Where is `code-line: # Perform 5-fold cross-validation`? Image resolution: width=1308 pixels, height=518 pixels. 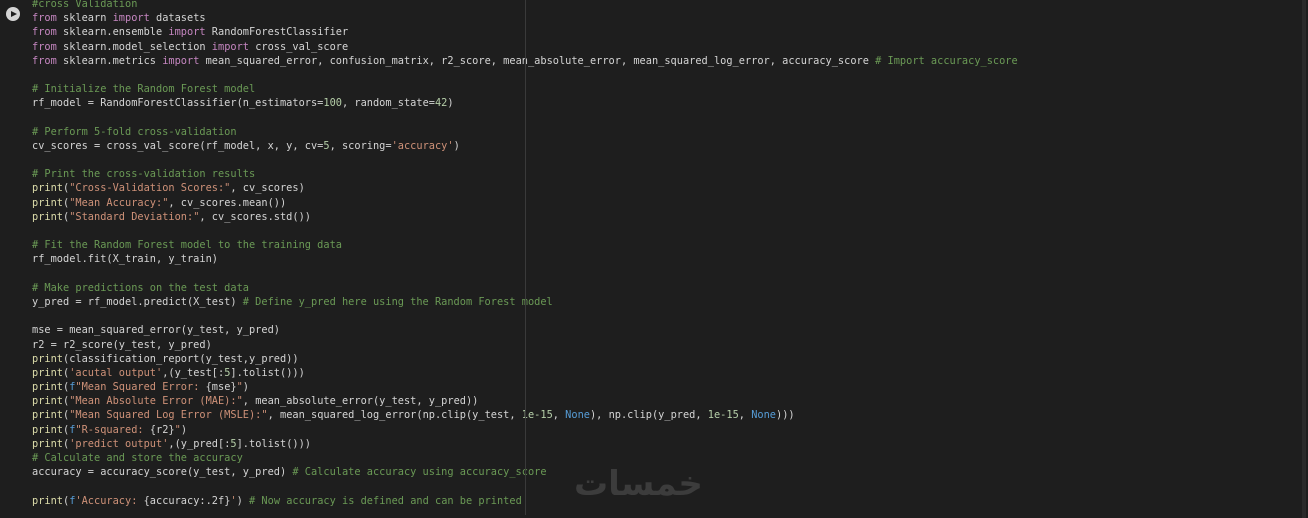 code-line: # Perform 5-fold cross-validation is located at coordinates (667, 132).